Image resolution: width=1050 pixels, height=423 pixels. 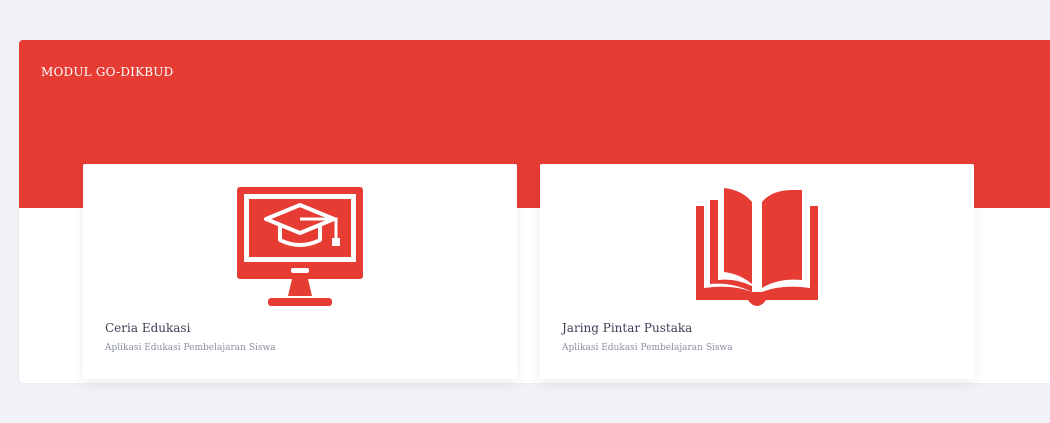 I want to click on module-title: MODUL GO-DIKBUD, so click(x=107, y=72).